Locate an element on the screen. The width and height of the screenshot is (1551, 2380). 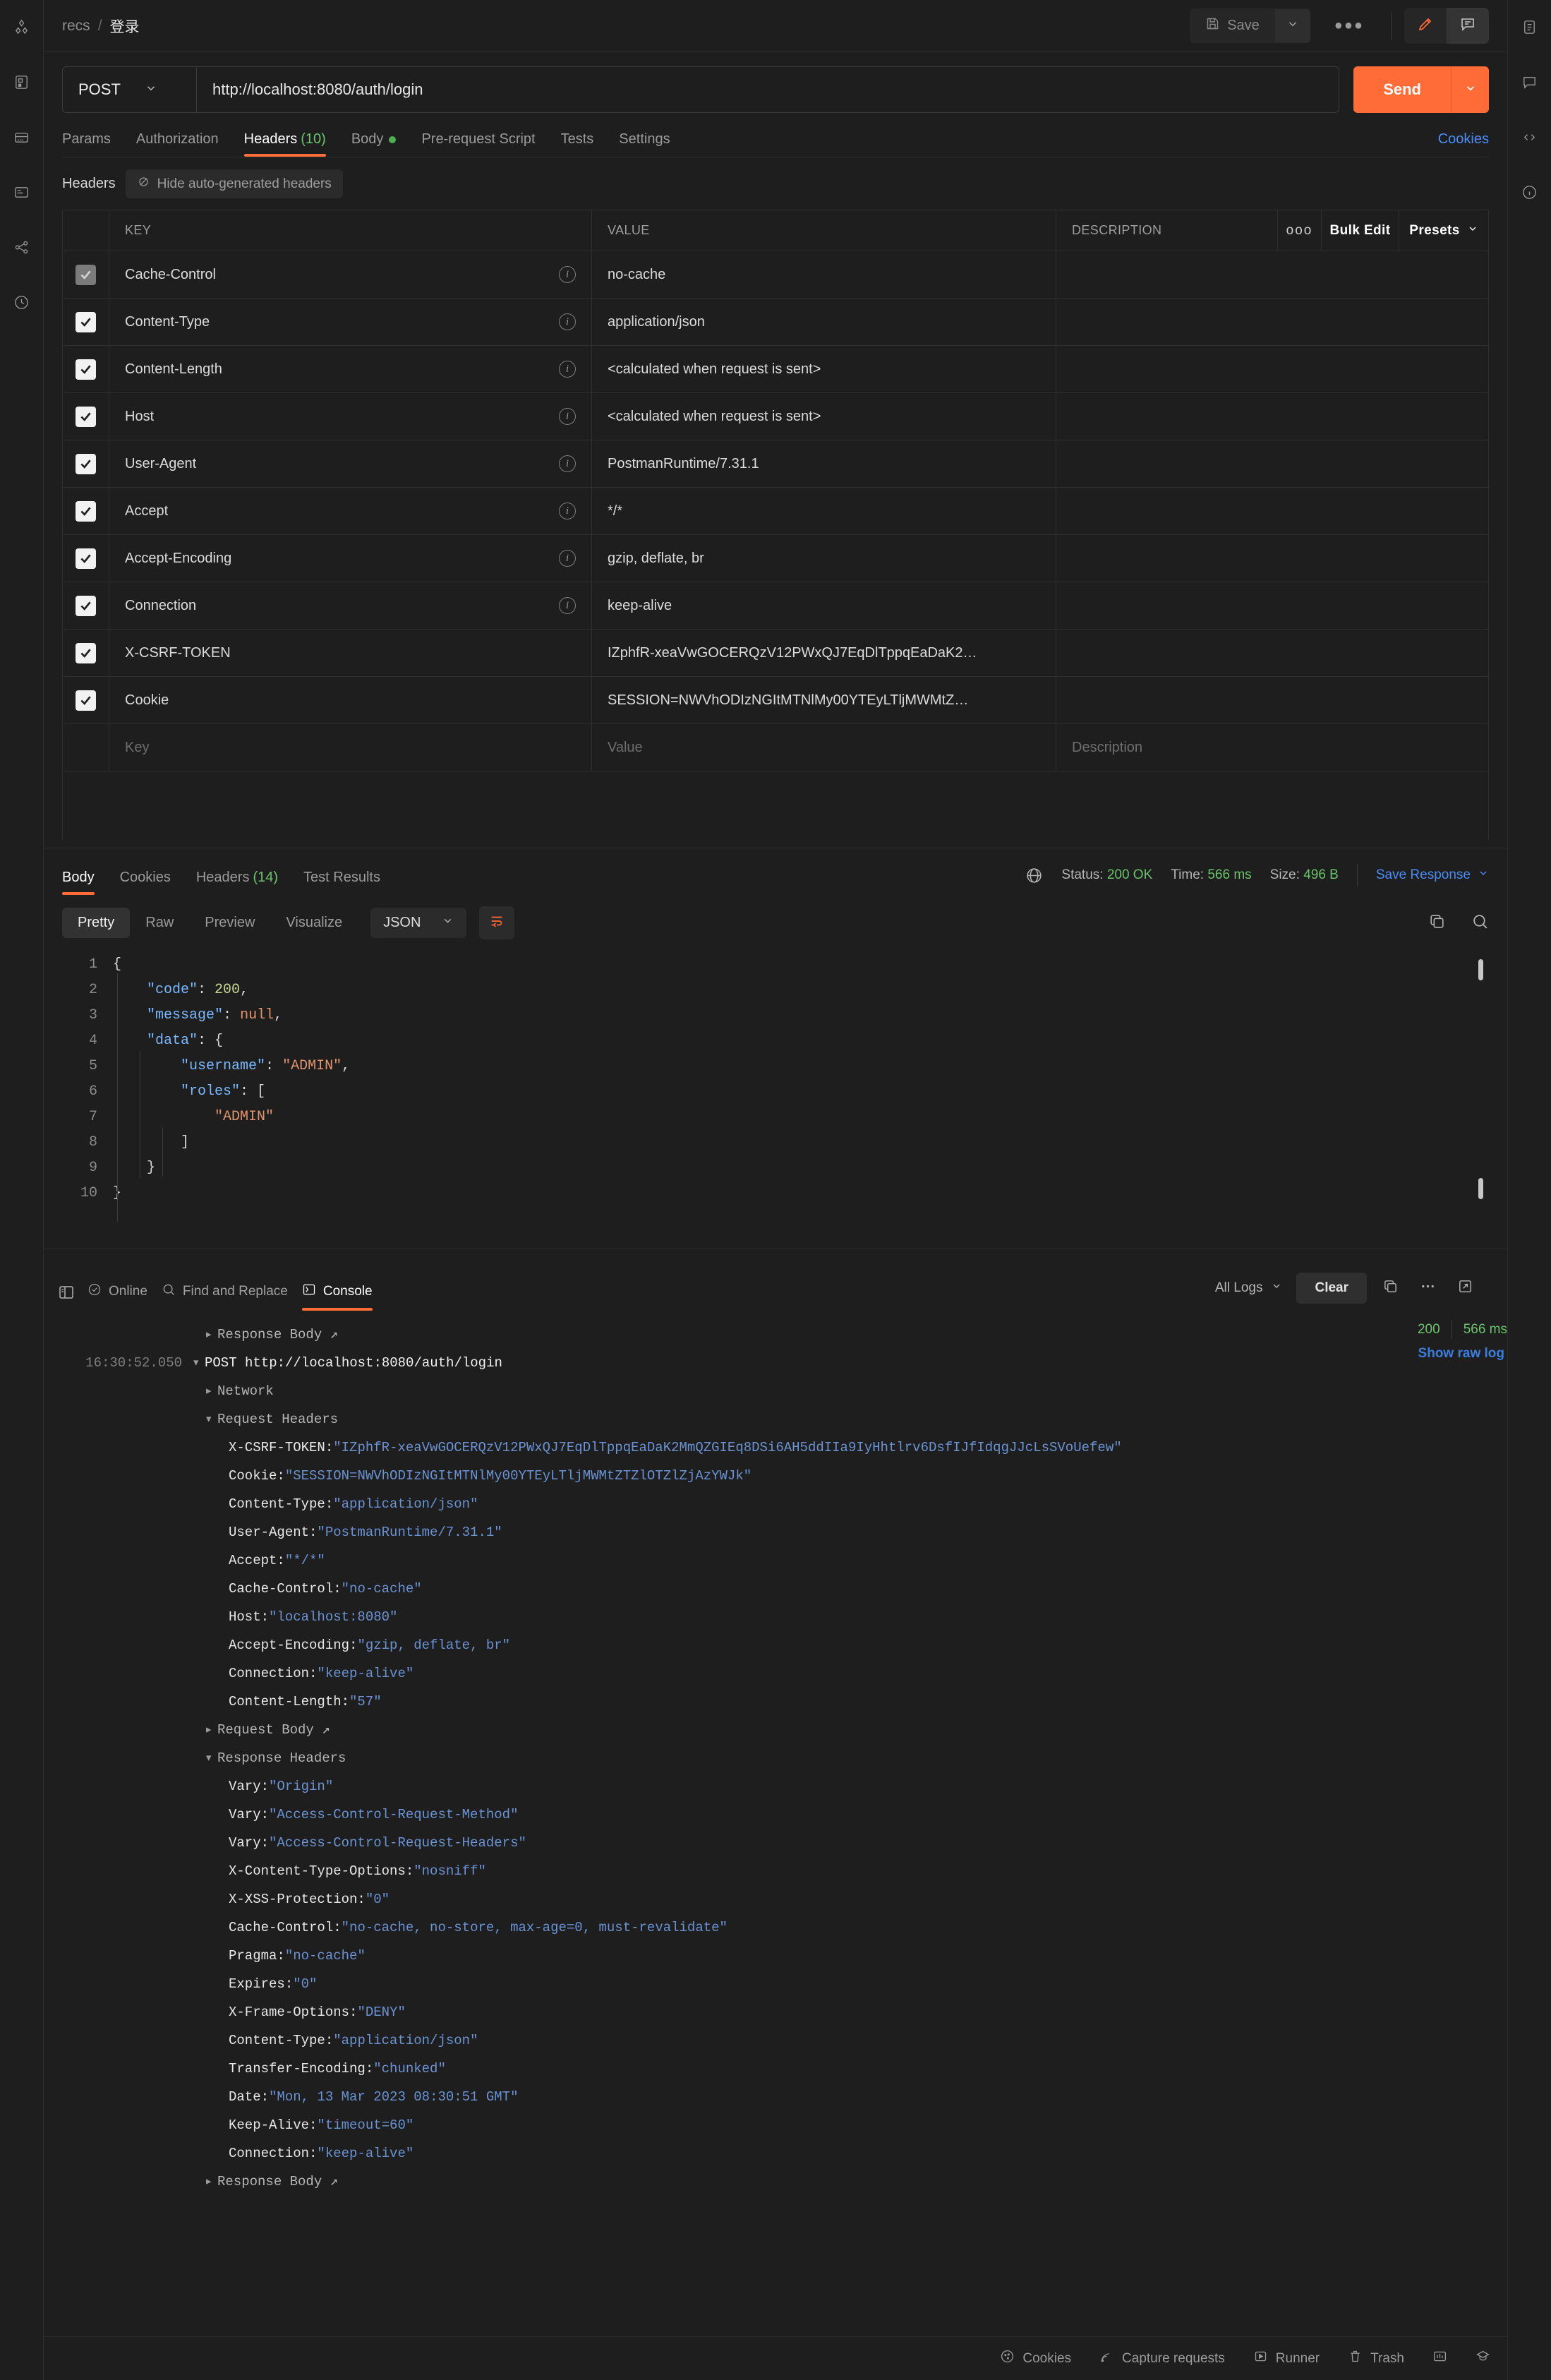
send-dropdown-button is located at coordinates (1470, 89).